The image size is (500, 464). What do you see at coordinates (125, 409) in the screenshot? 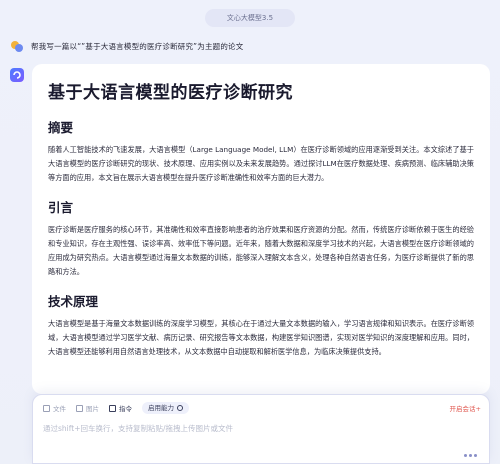
I see `command-label: 指令` at bounding box center [125, 409].